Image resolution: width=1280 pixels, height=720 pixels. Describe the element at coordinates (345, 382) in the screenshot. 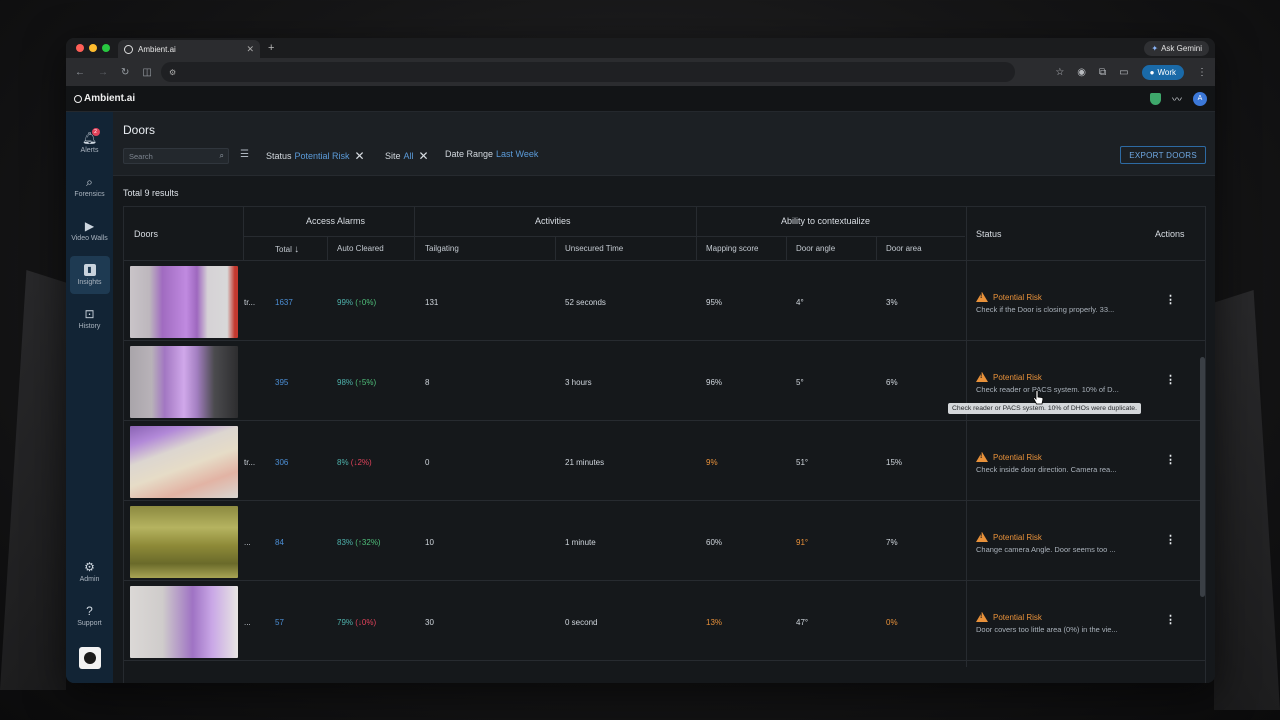

I see `auto-cleared-pct: 98%` at that location.